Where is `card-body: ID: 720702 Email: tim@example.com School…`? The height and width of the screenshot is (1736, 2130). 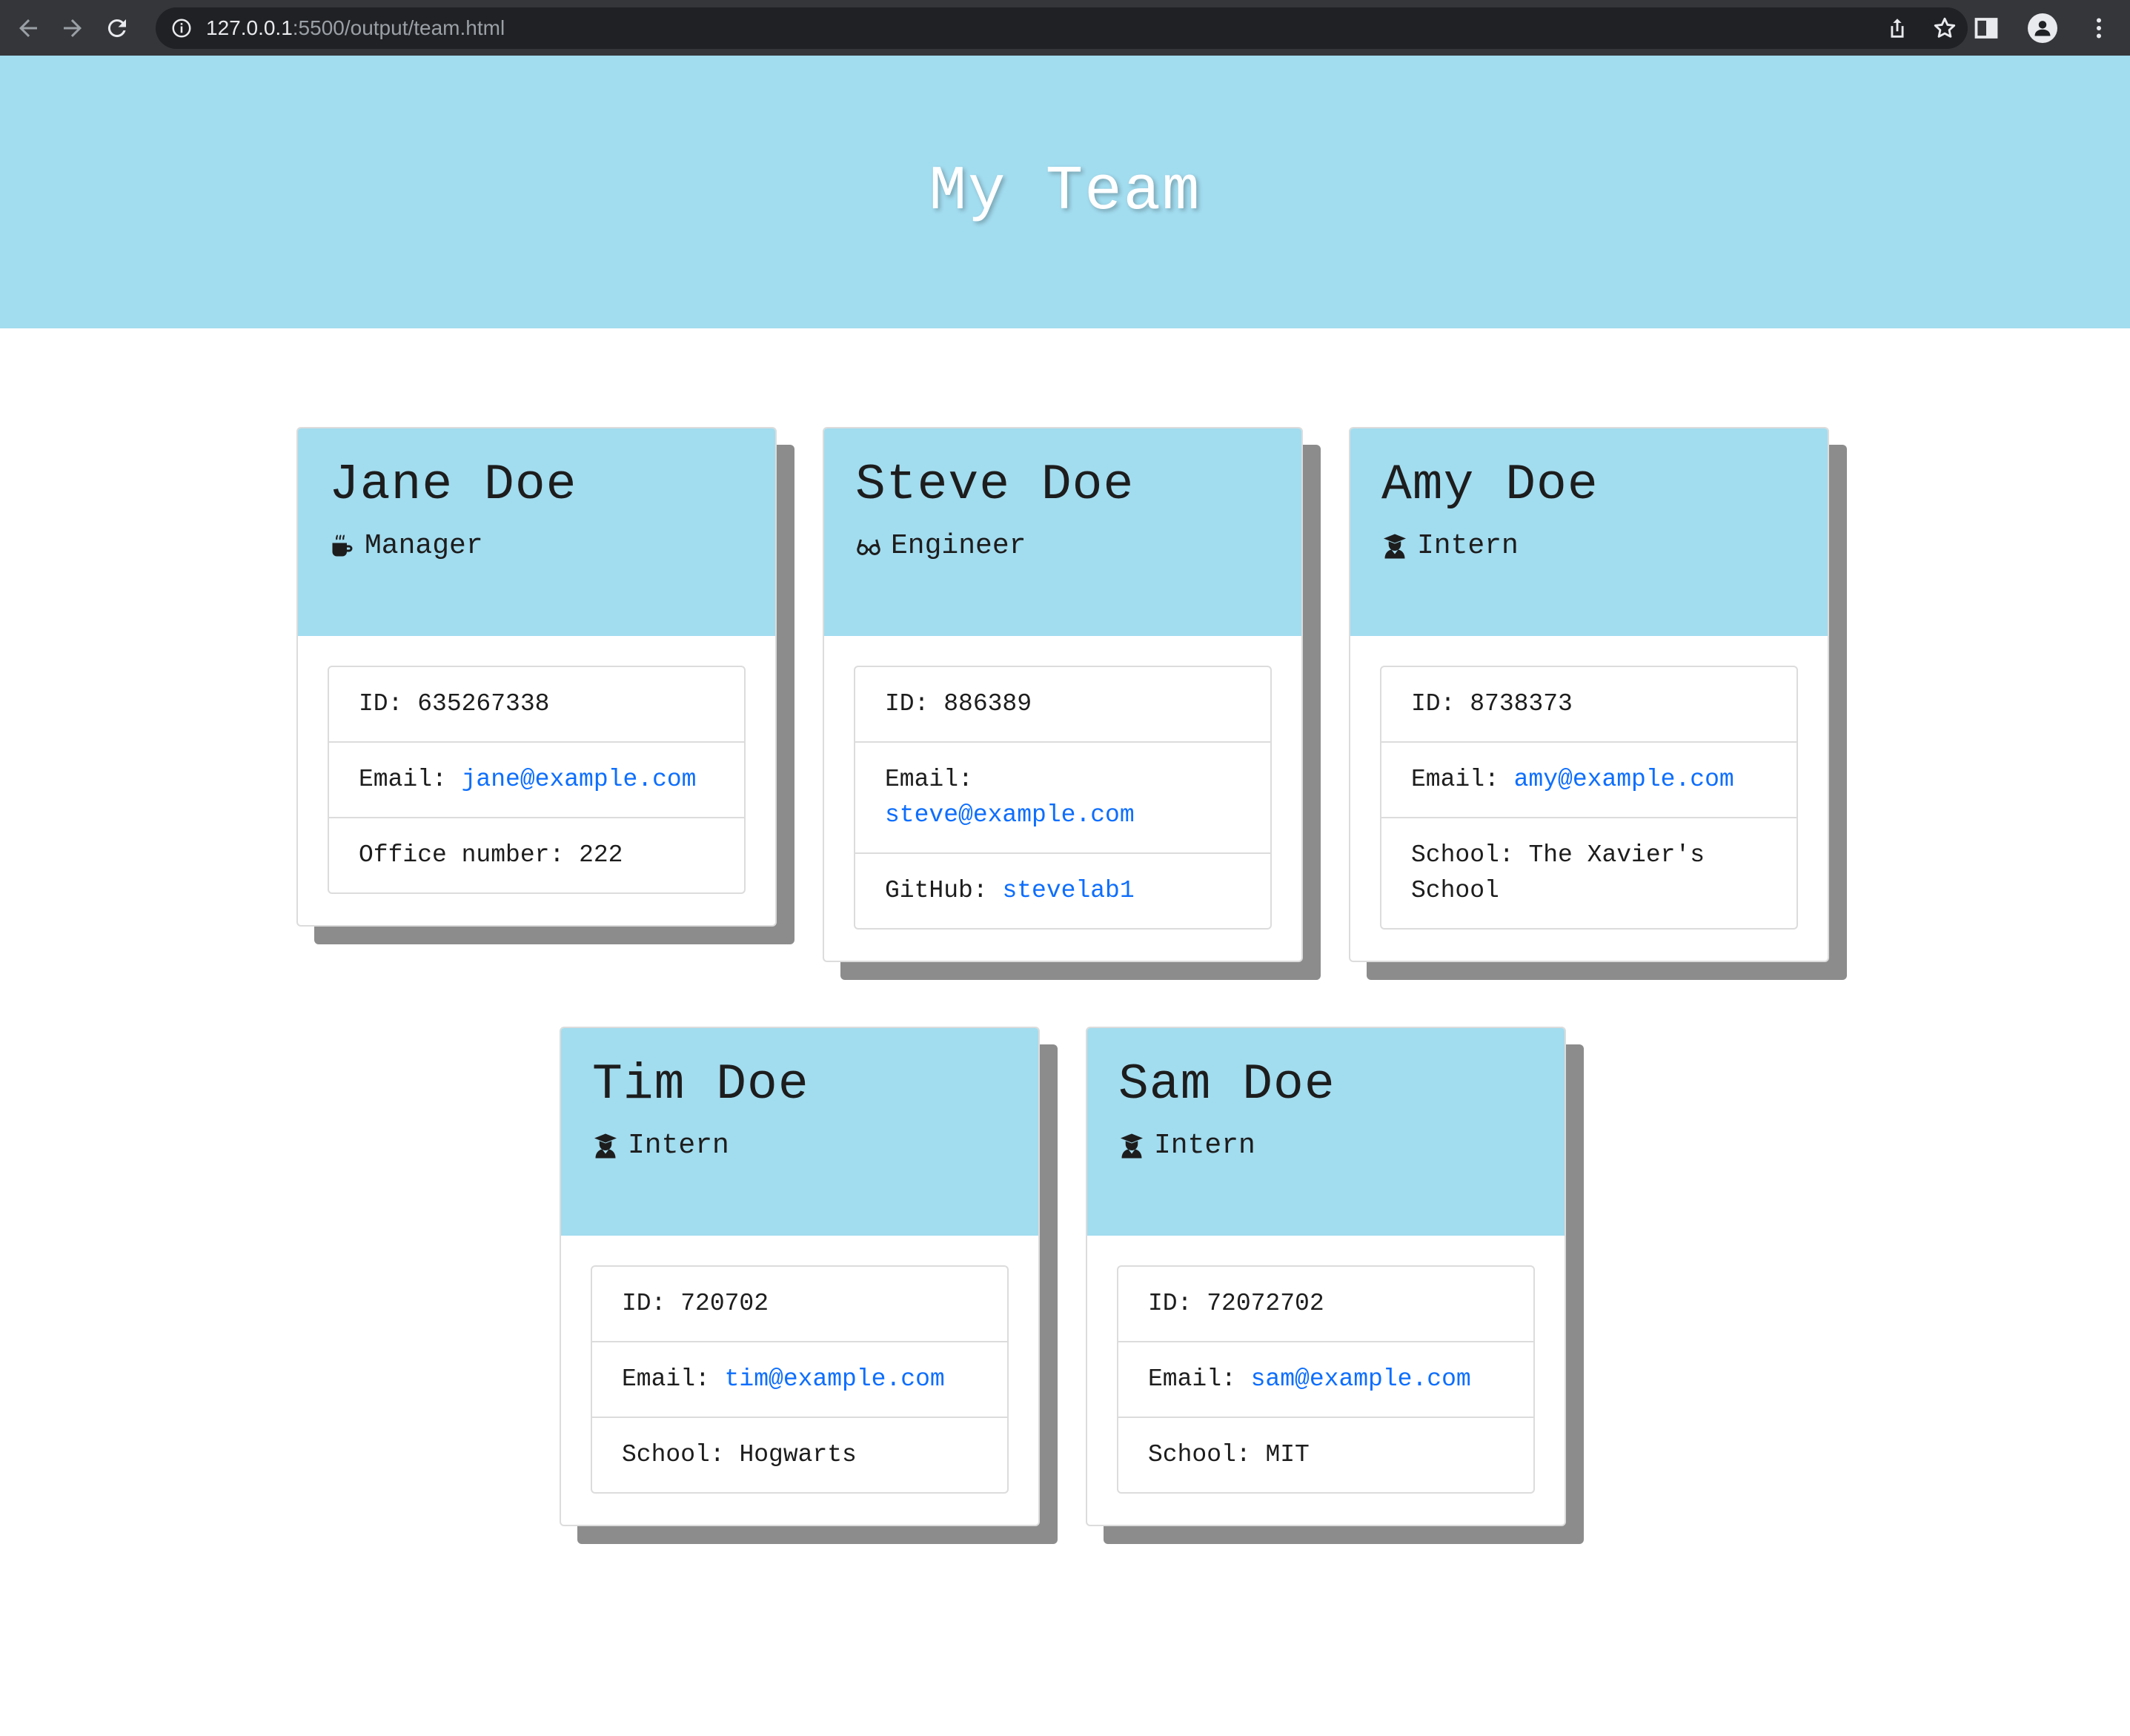
card-body: ID: 720702 Email: tim@example.com School… is located at coordinates (799, 1381).